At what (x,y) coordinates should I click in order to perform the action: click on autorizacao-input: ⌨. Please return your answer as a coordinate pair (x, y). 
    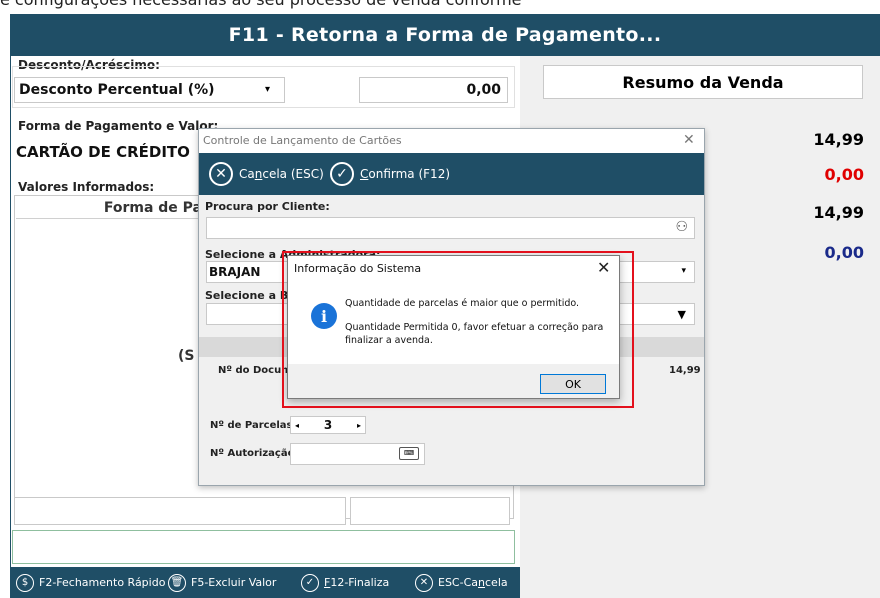
    Looking at the image, I should click on (357, 454).